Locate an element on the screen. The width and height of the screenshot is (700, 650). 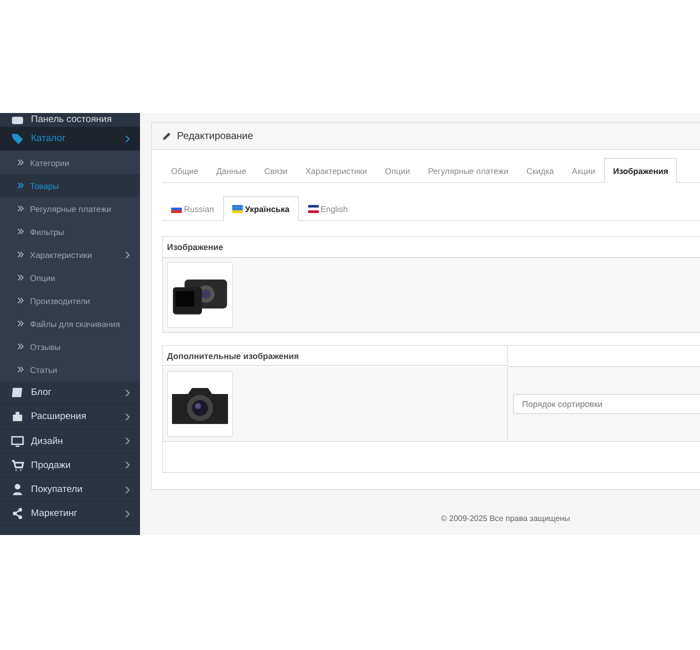
sidebar-subitem: Категории is located at coordinates (70, 162).